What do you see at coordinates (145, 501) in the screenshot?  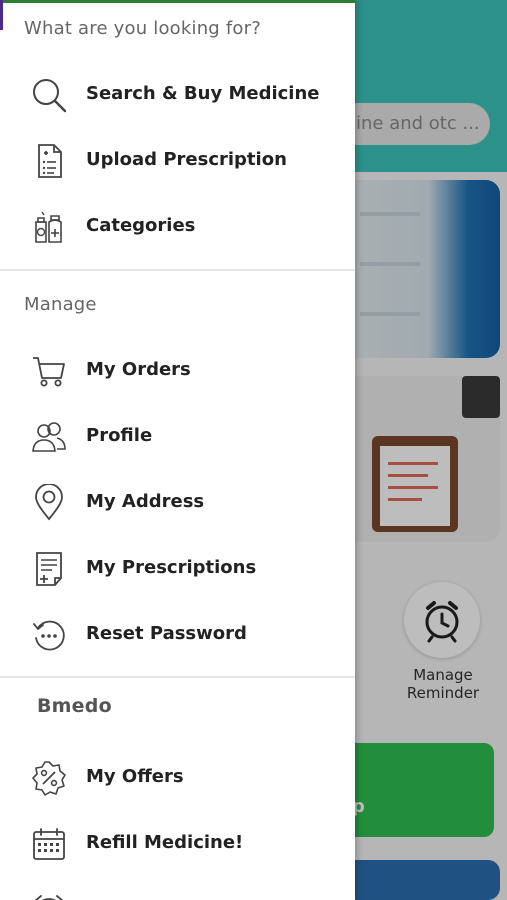 I see `menu-item-label: My Address` at bounding box center [145, 501].